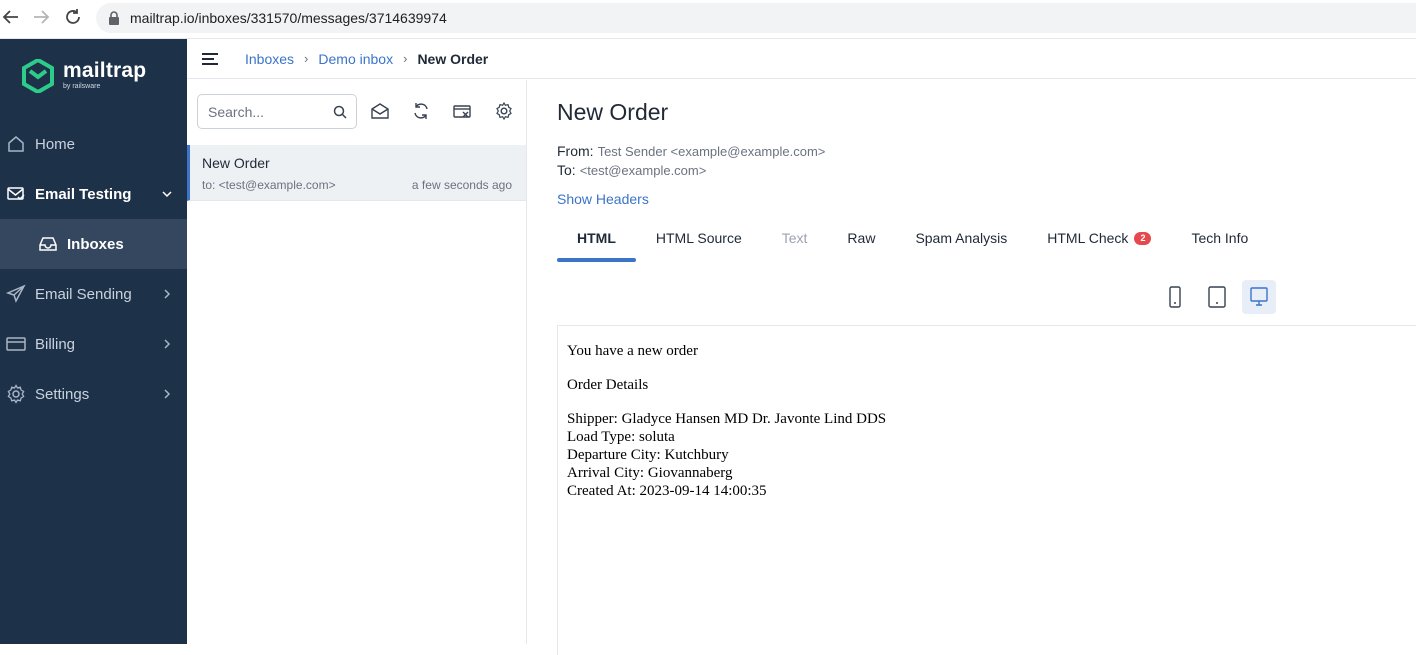  What do you see at coordinates (462, 111) in the screenshot?
I see `clear-inbox-icon` at bounding box center [462, 111].